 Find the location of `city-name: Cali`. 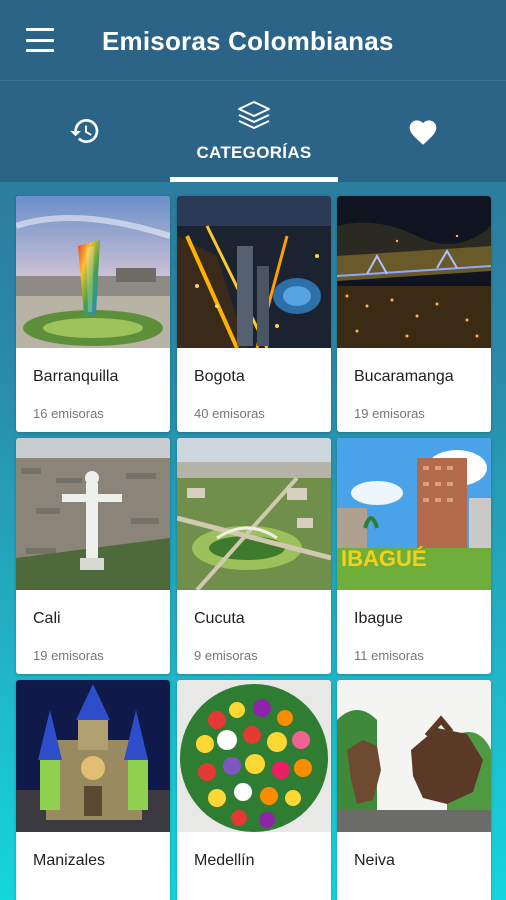

city-name: Cali is located at coordinates (47, 618).